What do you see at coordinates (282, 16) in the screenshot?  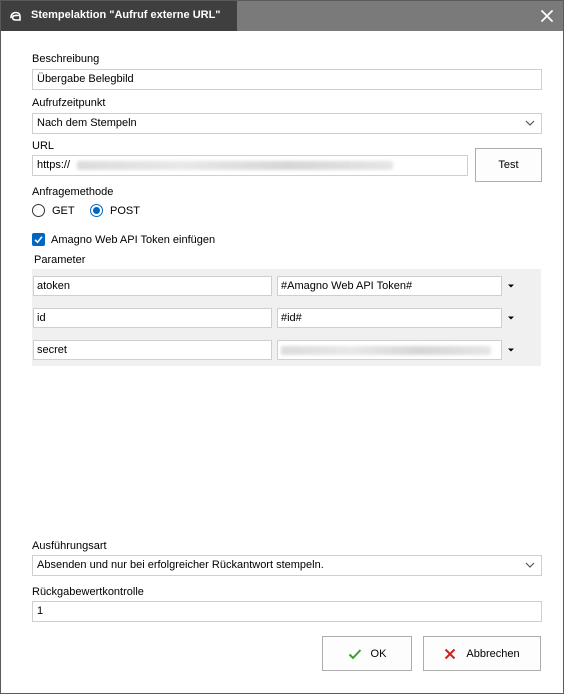 I see `title-bar: Stempelaktion "Aufruf externe URL"` at bounding box center [282, 16].